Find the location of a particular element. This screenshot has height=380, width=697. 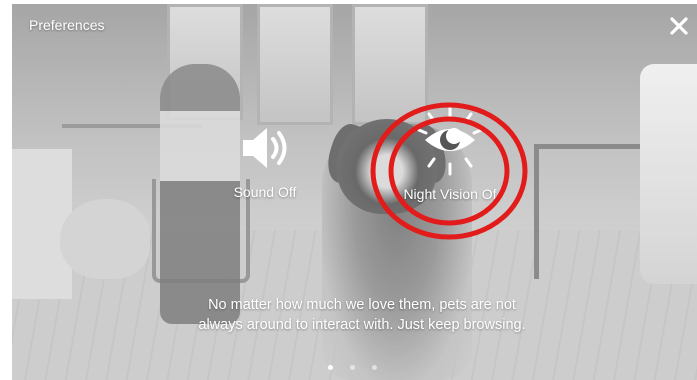

sound-toggle-button: Sound Off is located at coordinates (265, 161).